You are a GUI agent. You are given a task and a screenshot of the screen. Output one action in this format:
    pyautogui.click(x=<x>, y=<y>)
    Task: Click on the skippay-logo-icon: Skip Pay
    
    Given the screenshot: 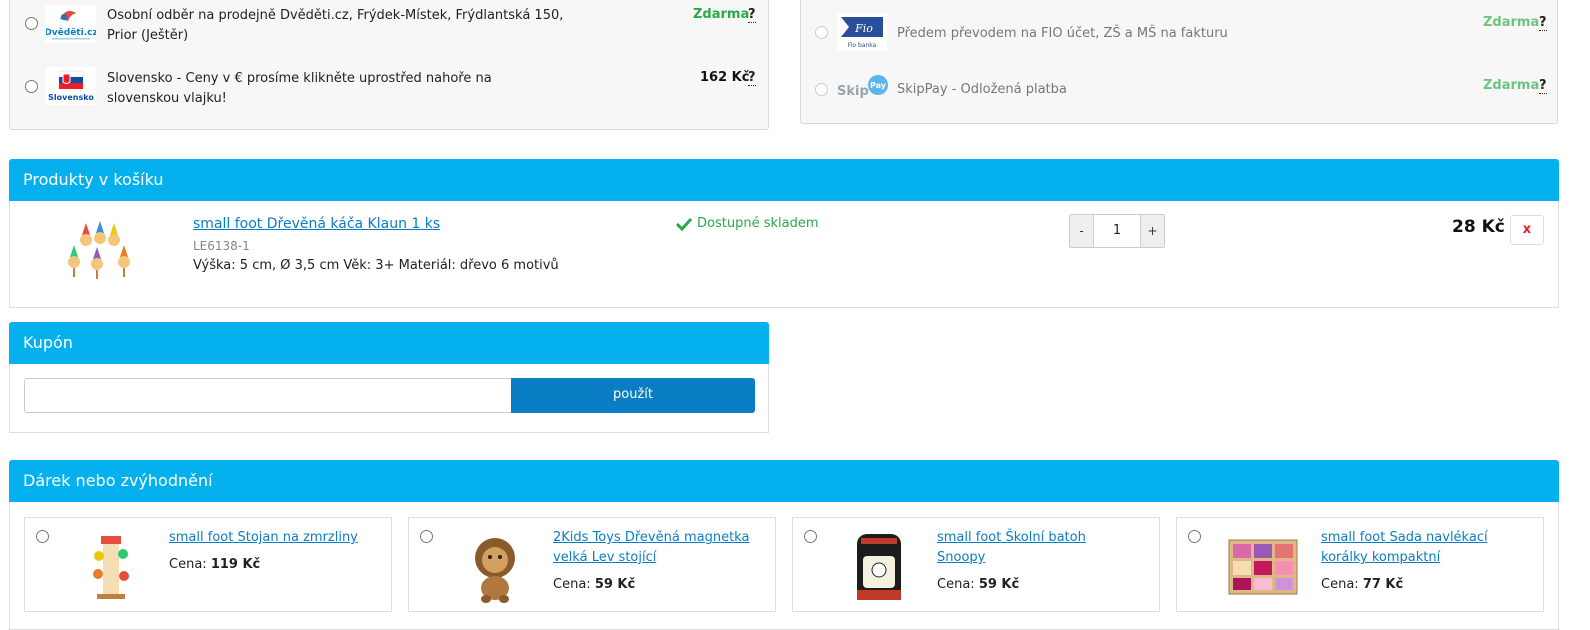 What is the action you would take?
    pyautogui.click(x=863, y=88)
    